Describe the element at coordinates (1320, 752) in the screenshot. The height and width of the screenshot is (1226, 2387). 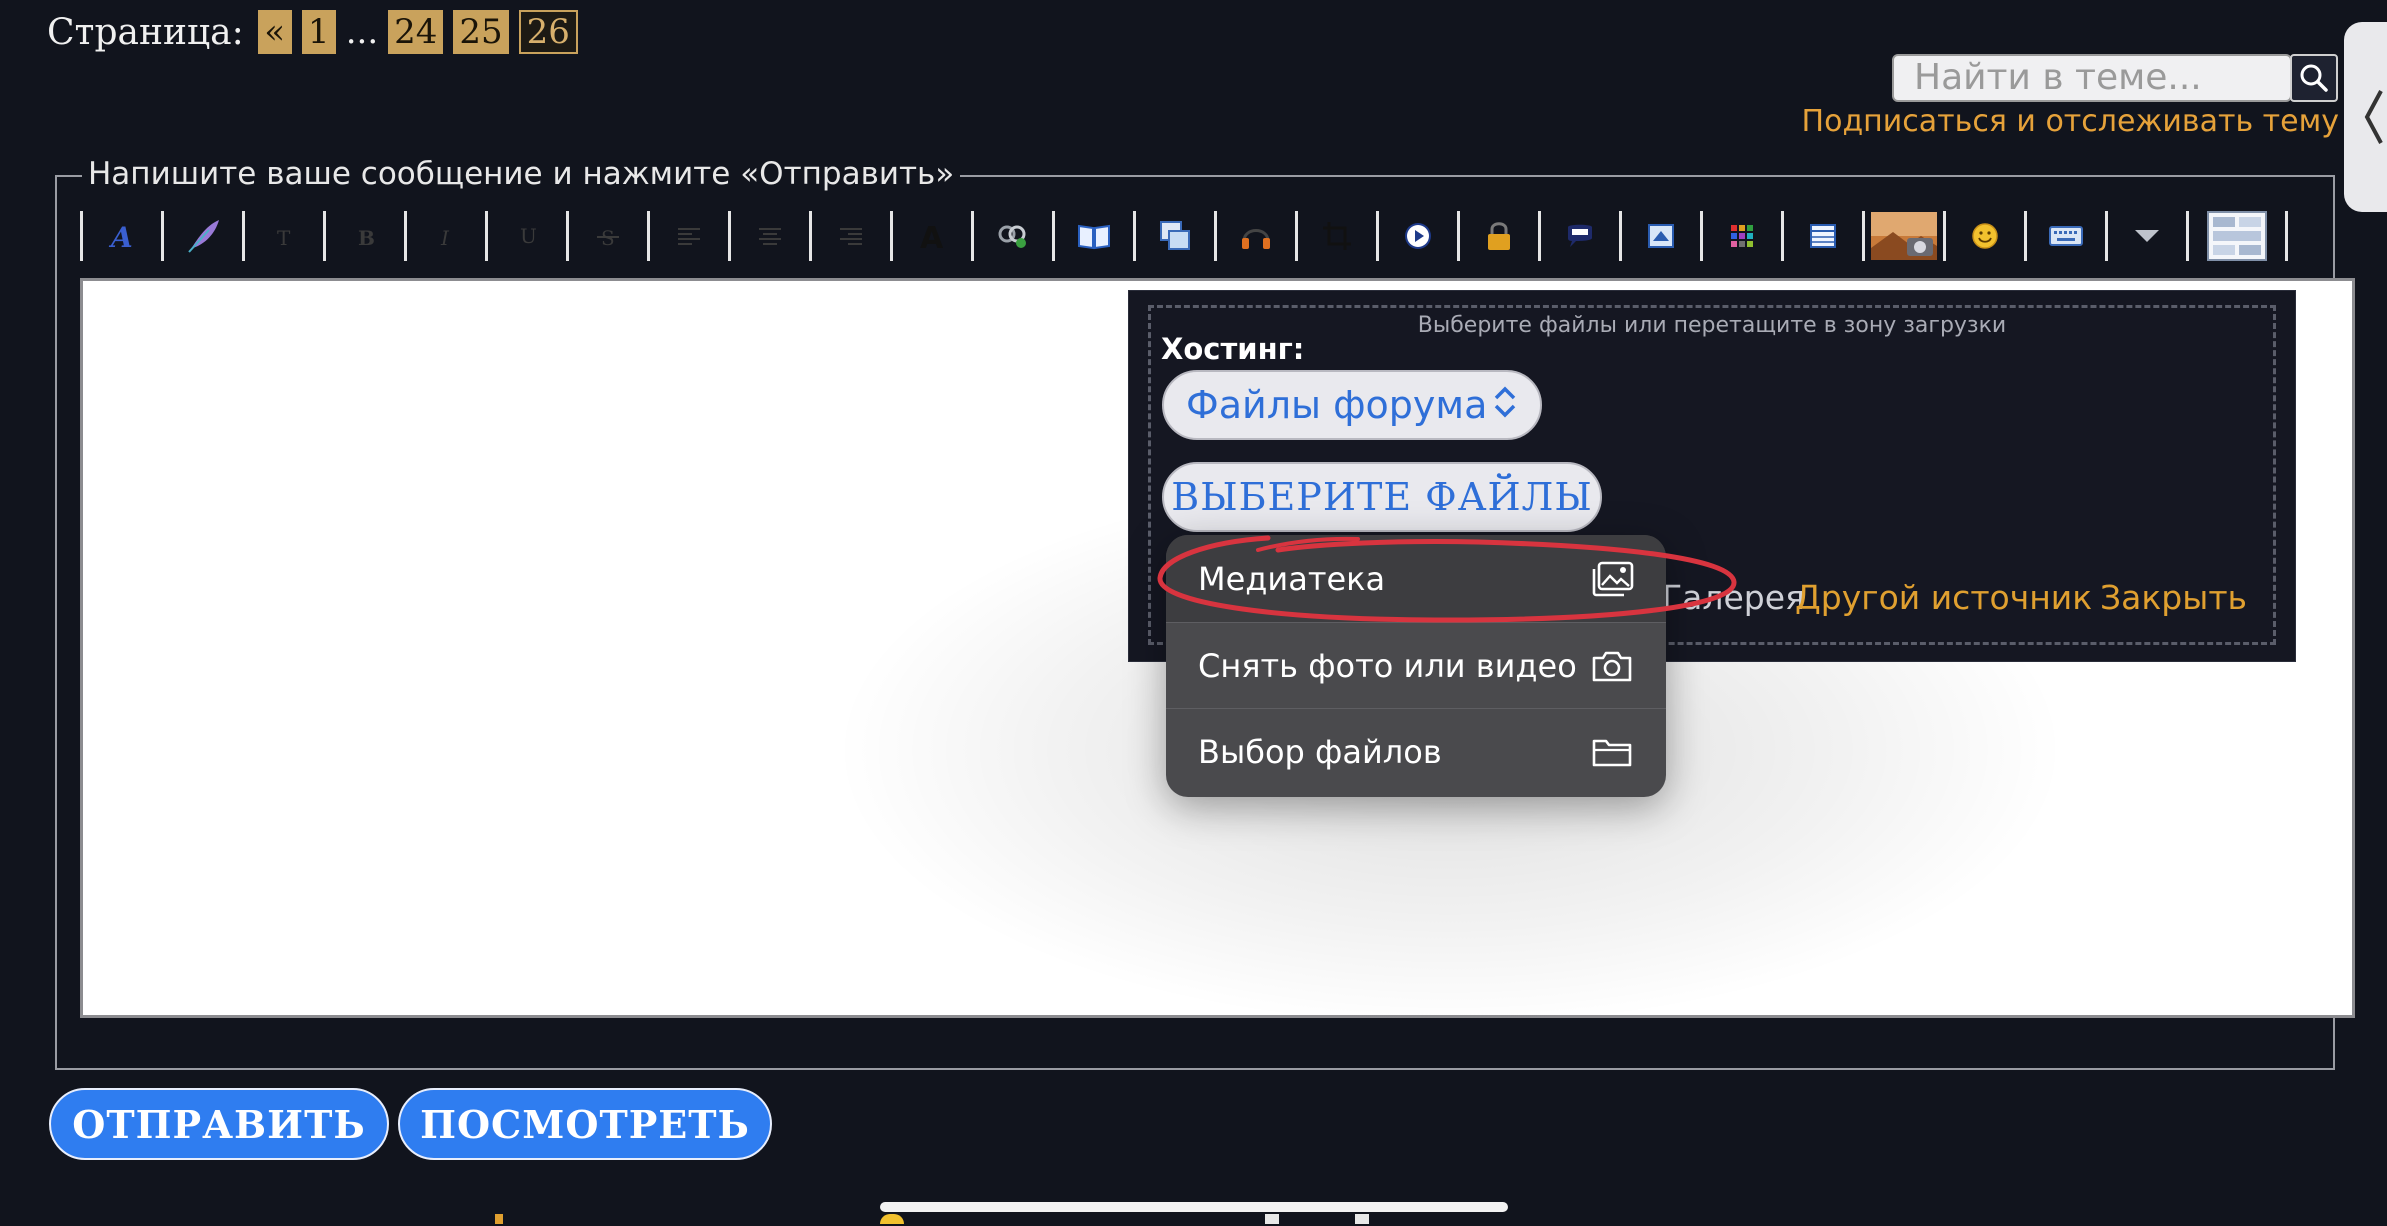
I see `menu-item-label: Выбор файлов` at that location.